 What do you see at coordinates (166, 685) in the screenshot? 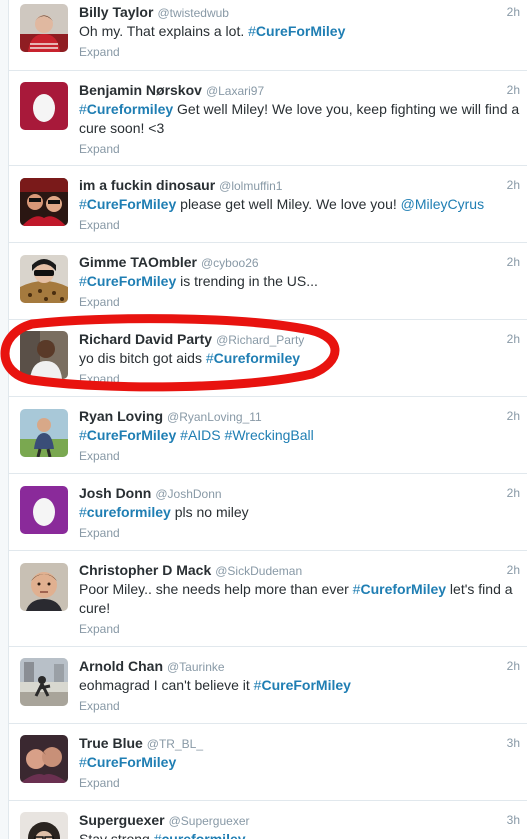
I see `text-segment: eohmagrad I can't believe it` at bounding box center [166, 685].